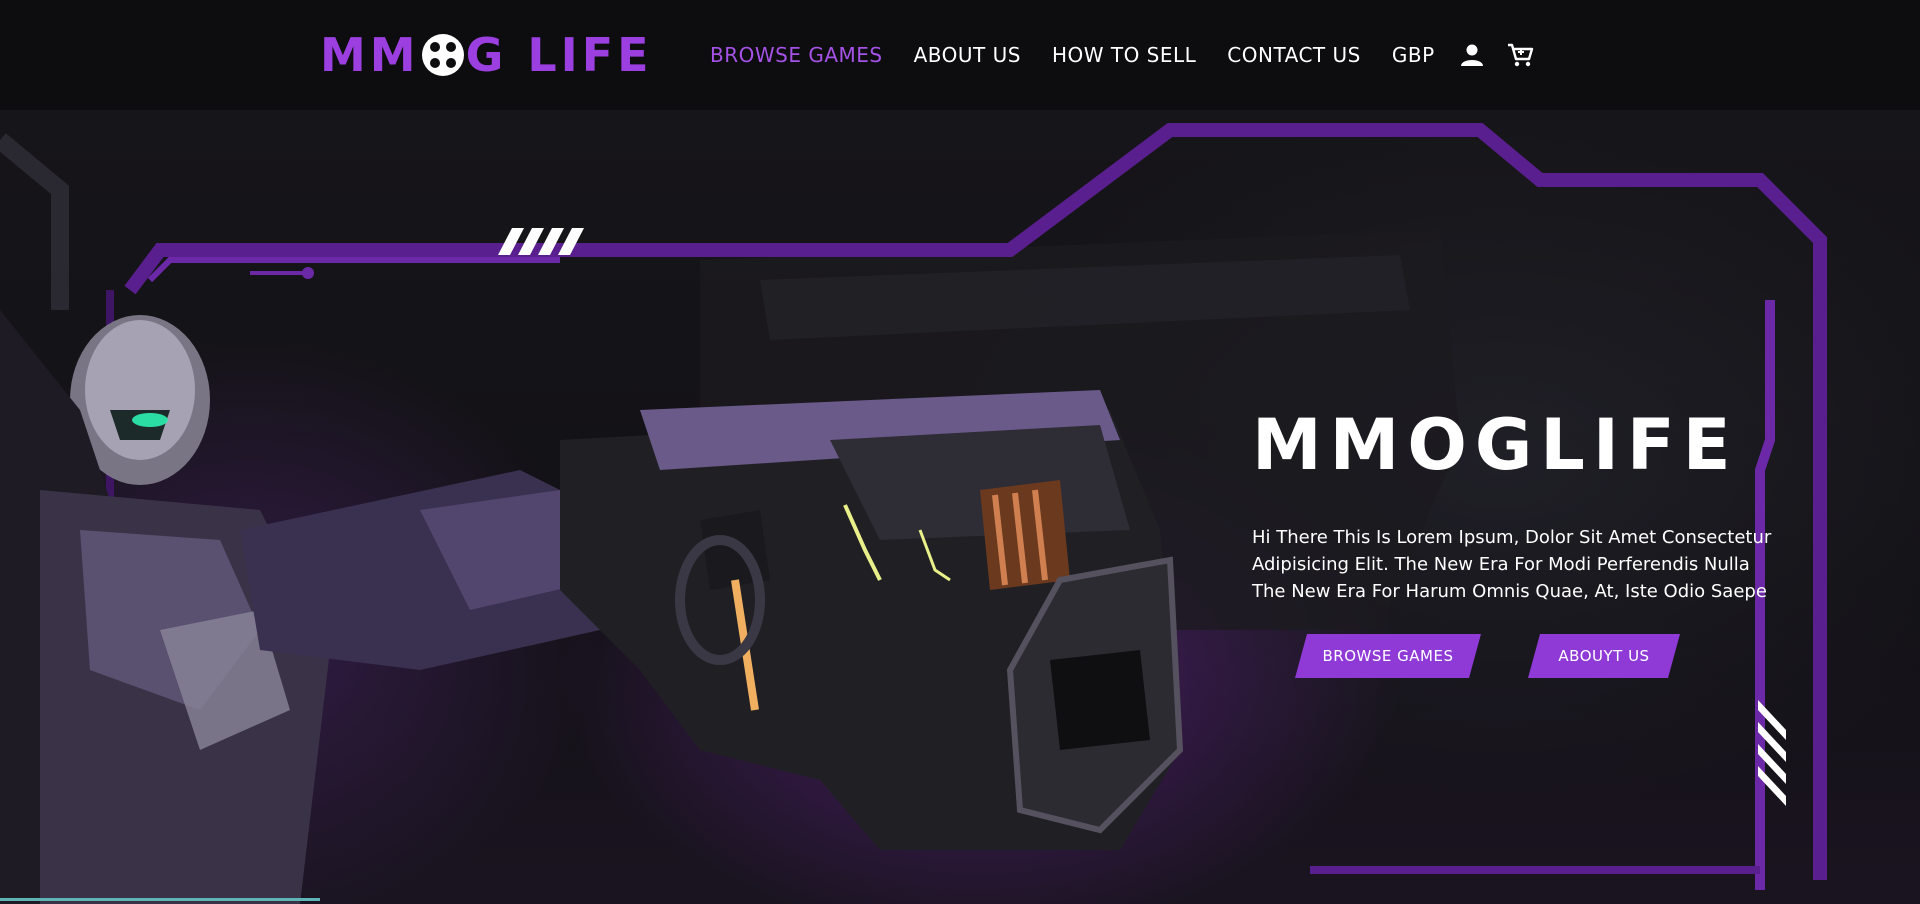 This screenshot has width=1920, height=904. Describe the element at coordinates (160, 899) in the screenshot. I see `scroll-progress-bar` at that location.